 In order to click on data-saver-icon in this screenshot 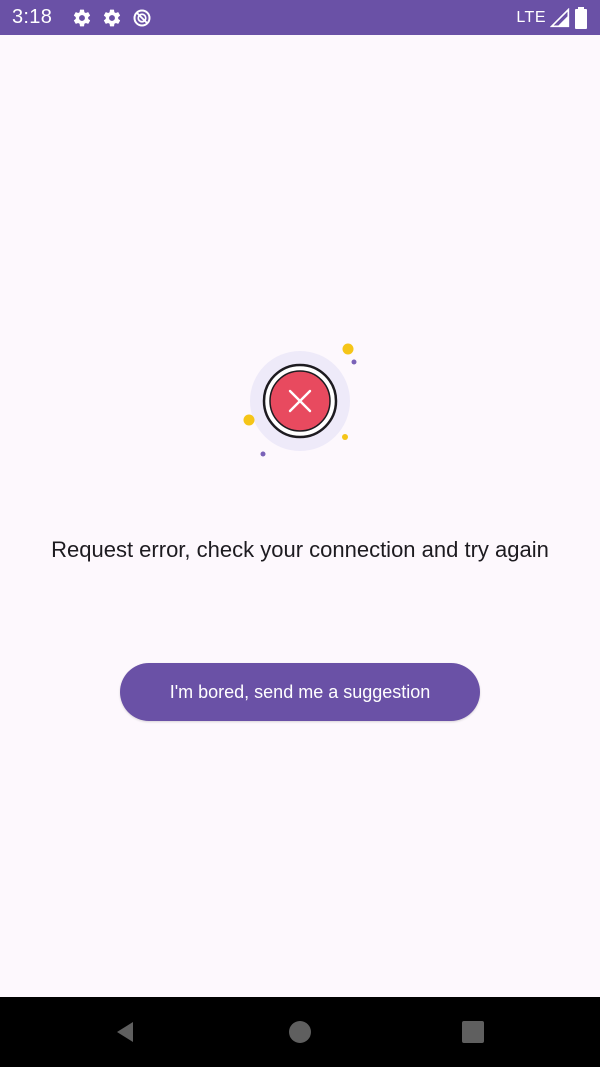, I will do `click(142, 17)`.